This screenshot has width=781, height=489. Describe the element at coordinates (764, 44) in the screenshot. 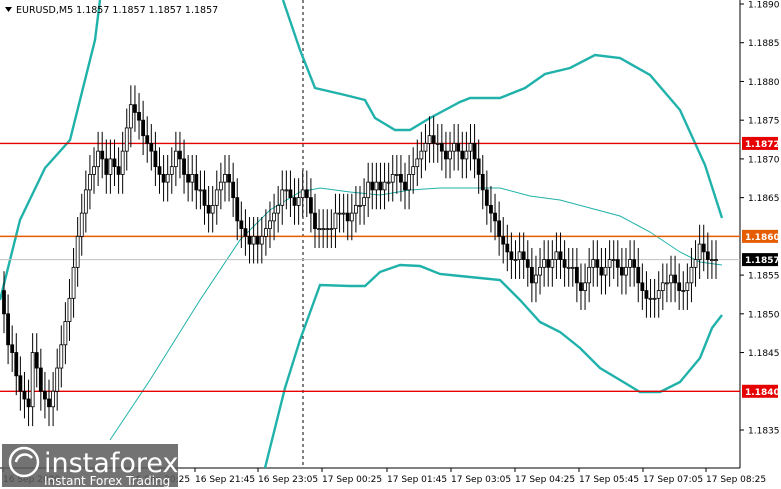

I see `price-tick-label: 1.1885` at that location.